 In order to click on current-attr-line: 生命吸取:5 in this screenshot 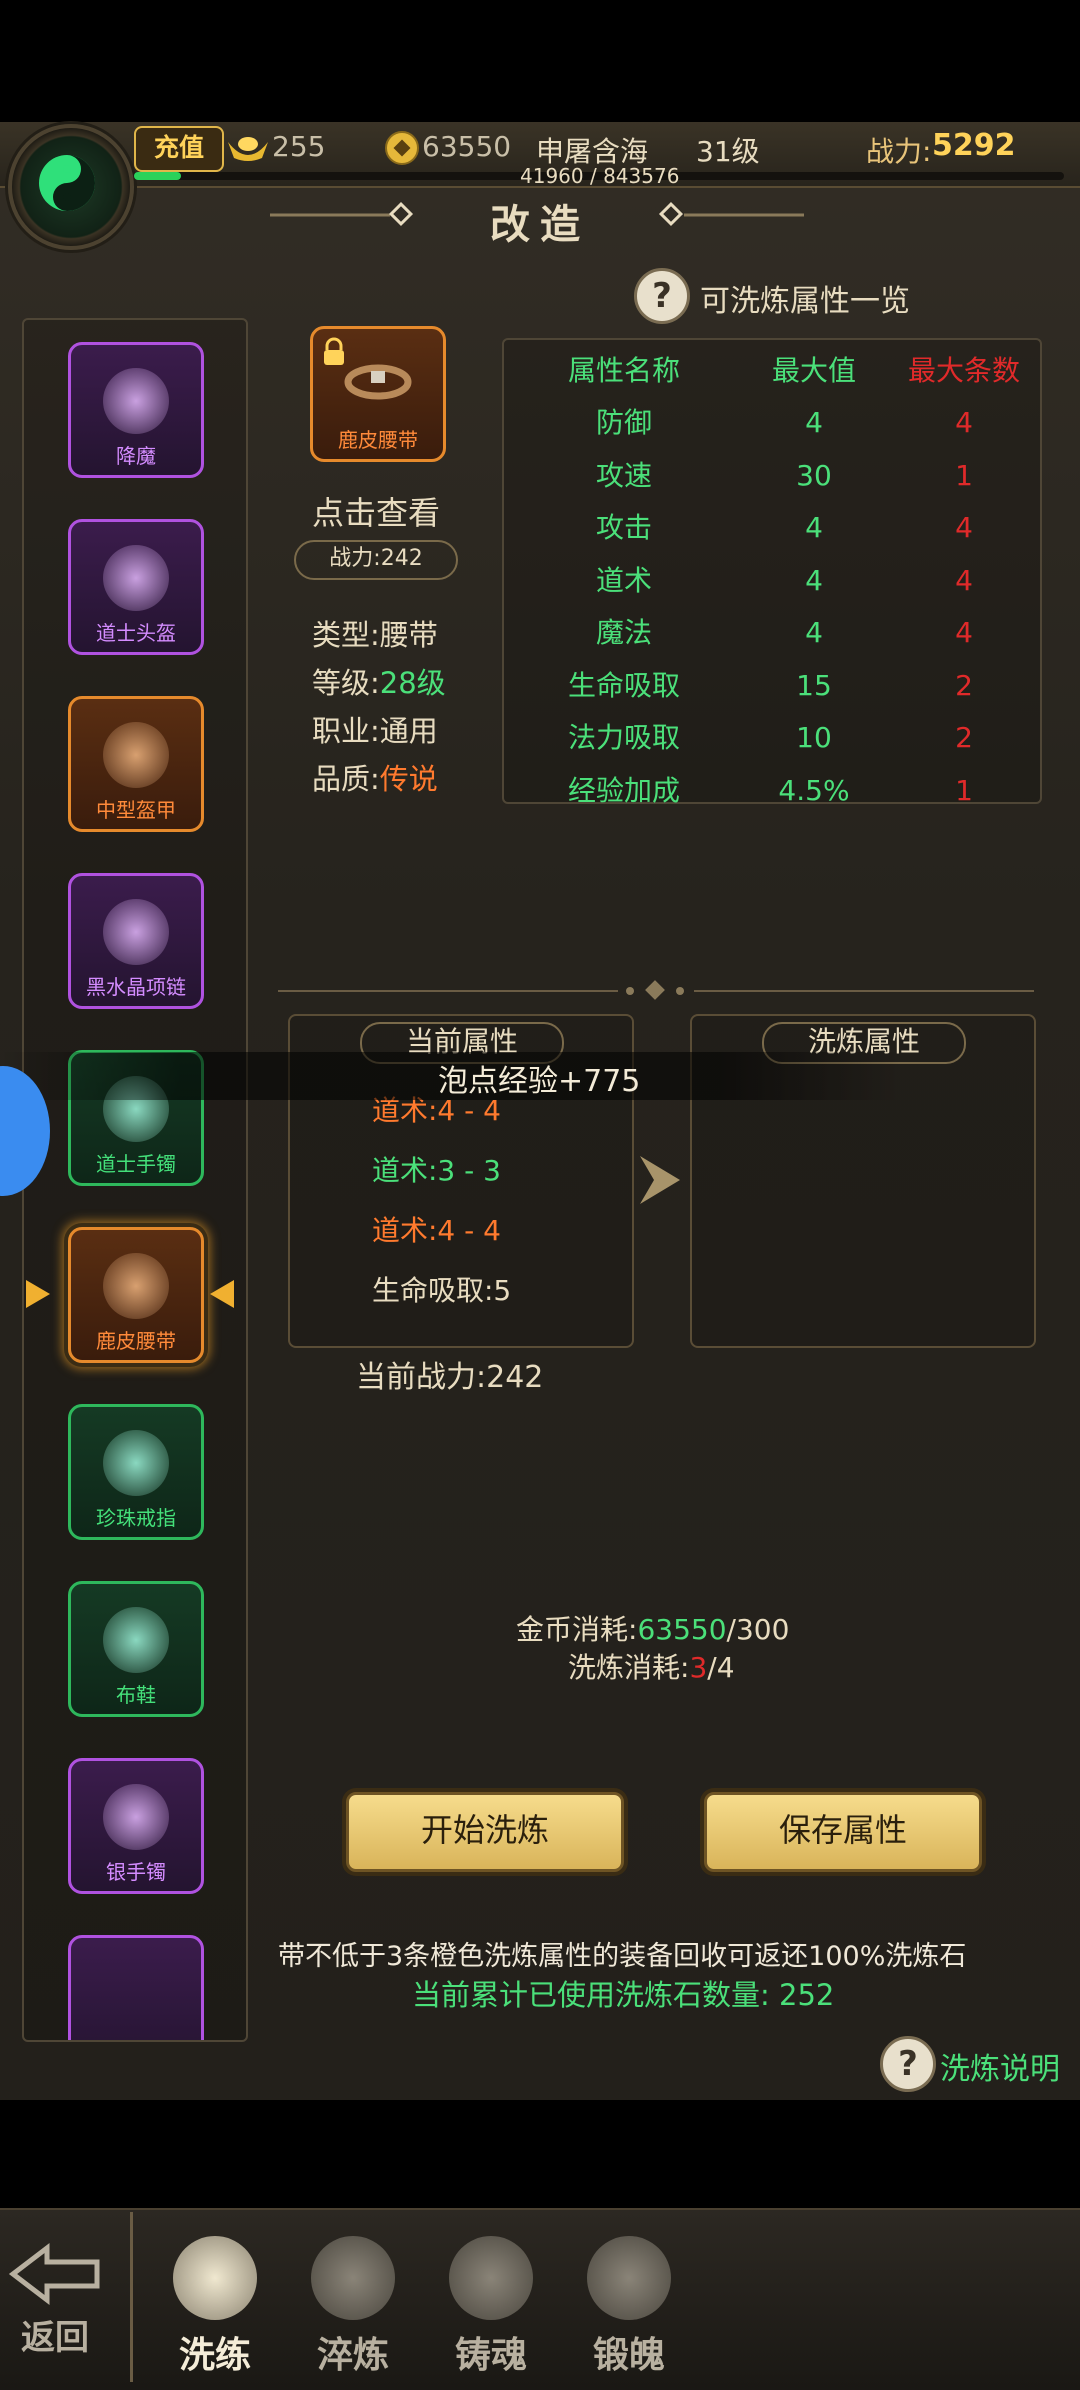, I will do `click(442, 1290)`.